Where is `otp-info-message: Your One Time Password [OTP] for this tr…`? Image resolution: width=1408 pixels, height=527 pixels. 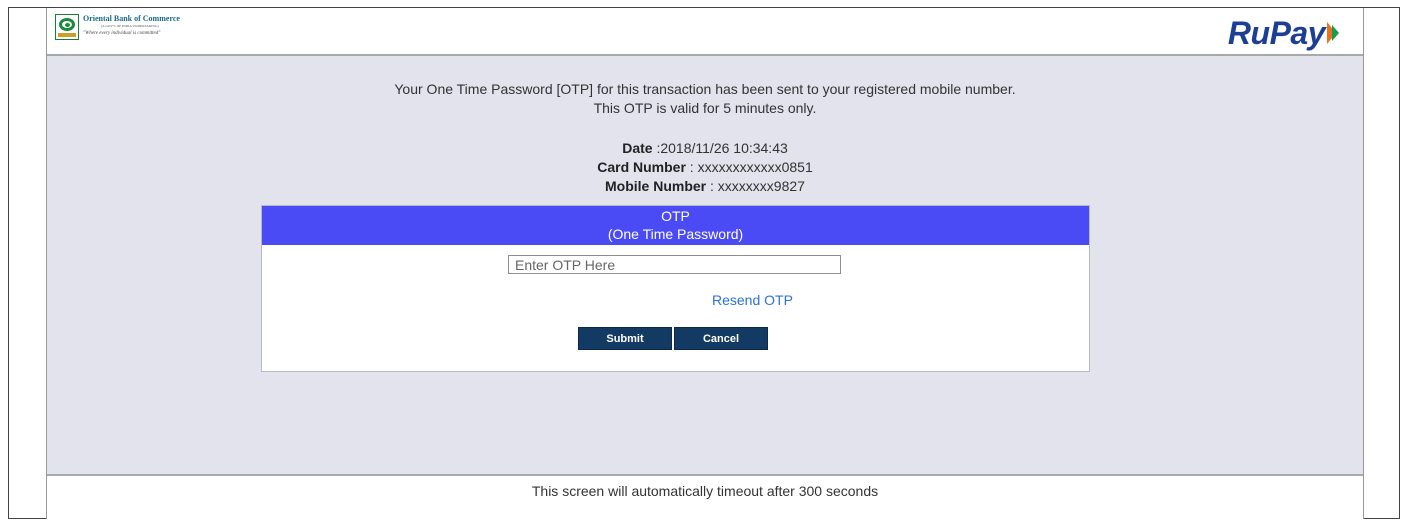
otp-info-message: Your One Time Password [OTP] for this tr… is located at coordinates (705, 99).